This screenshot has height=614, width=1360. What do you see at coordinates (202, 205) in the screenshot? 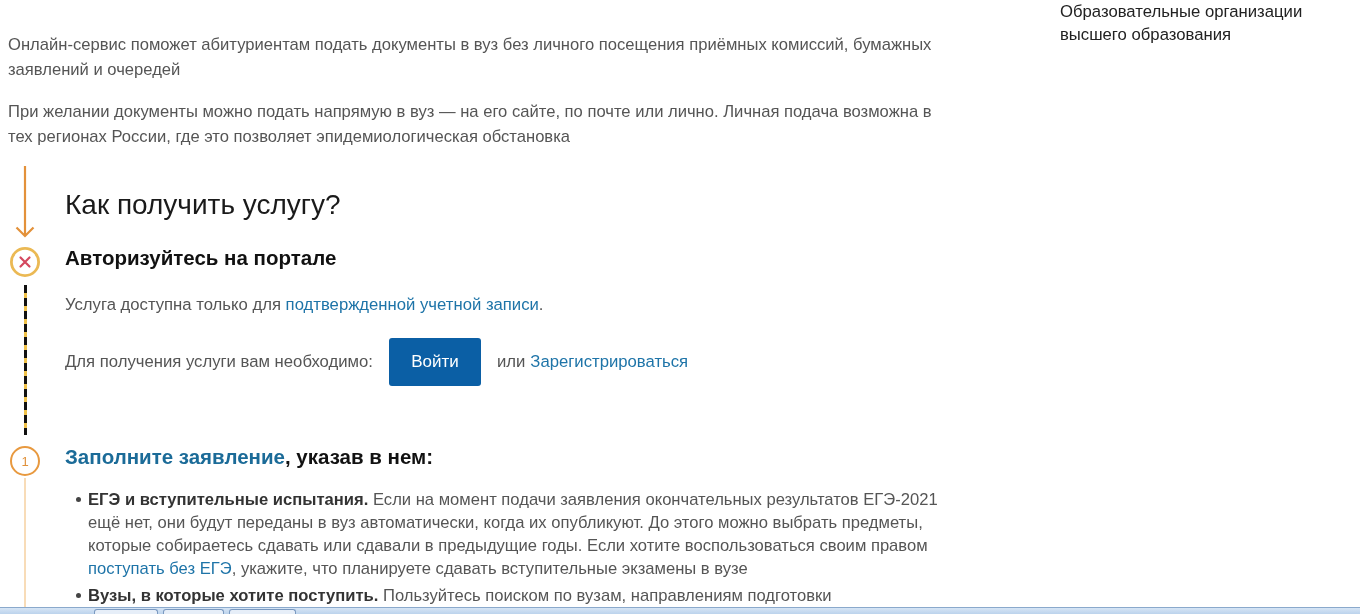
I see `section-heading: Как получить услугу?` at bounding box center [202, 205].